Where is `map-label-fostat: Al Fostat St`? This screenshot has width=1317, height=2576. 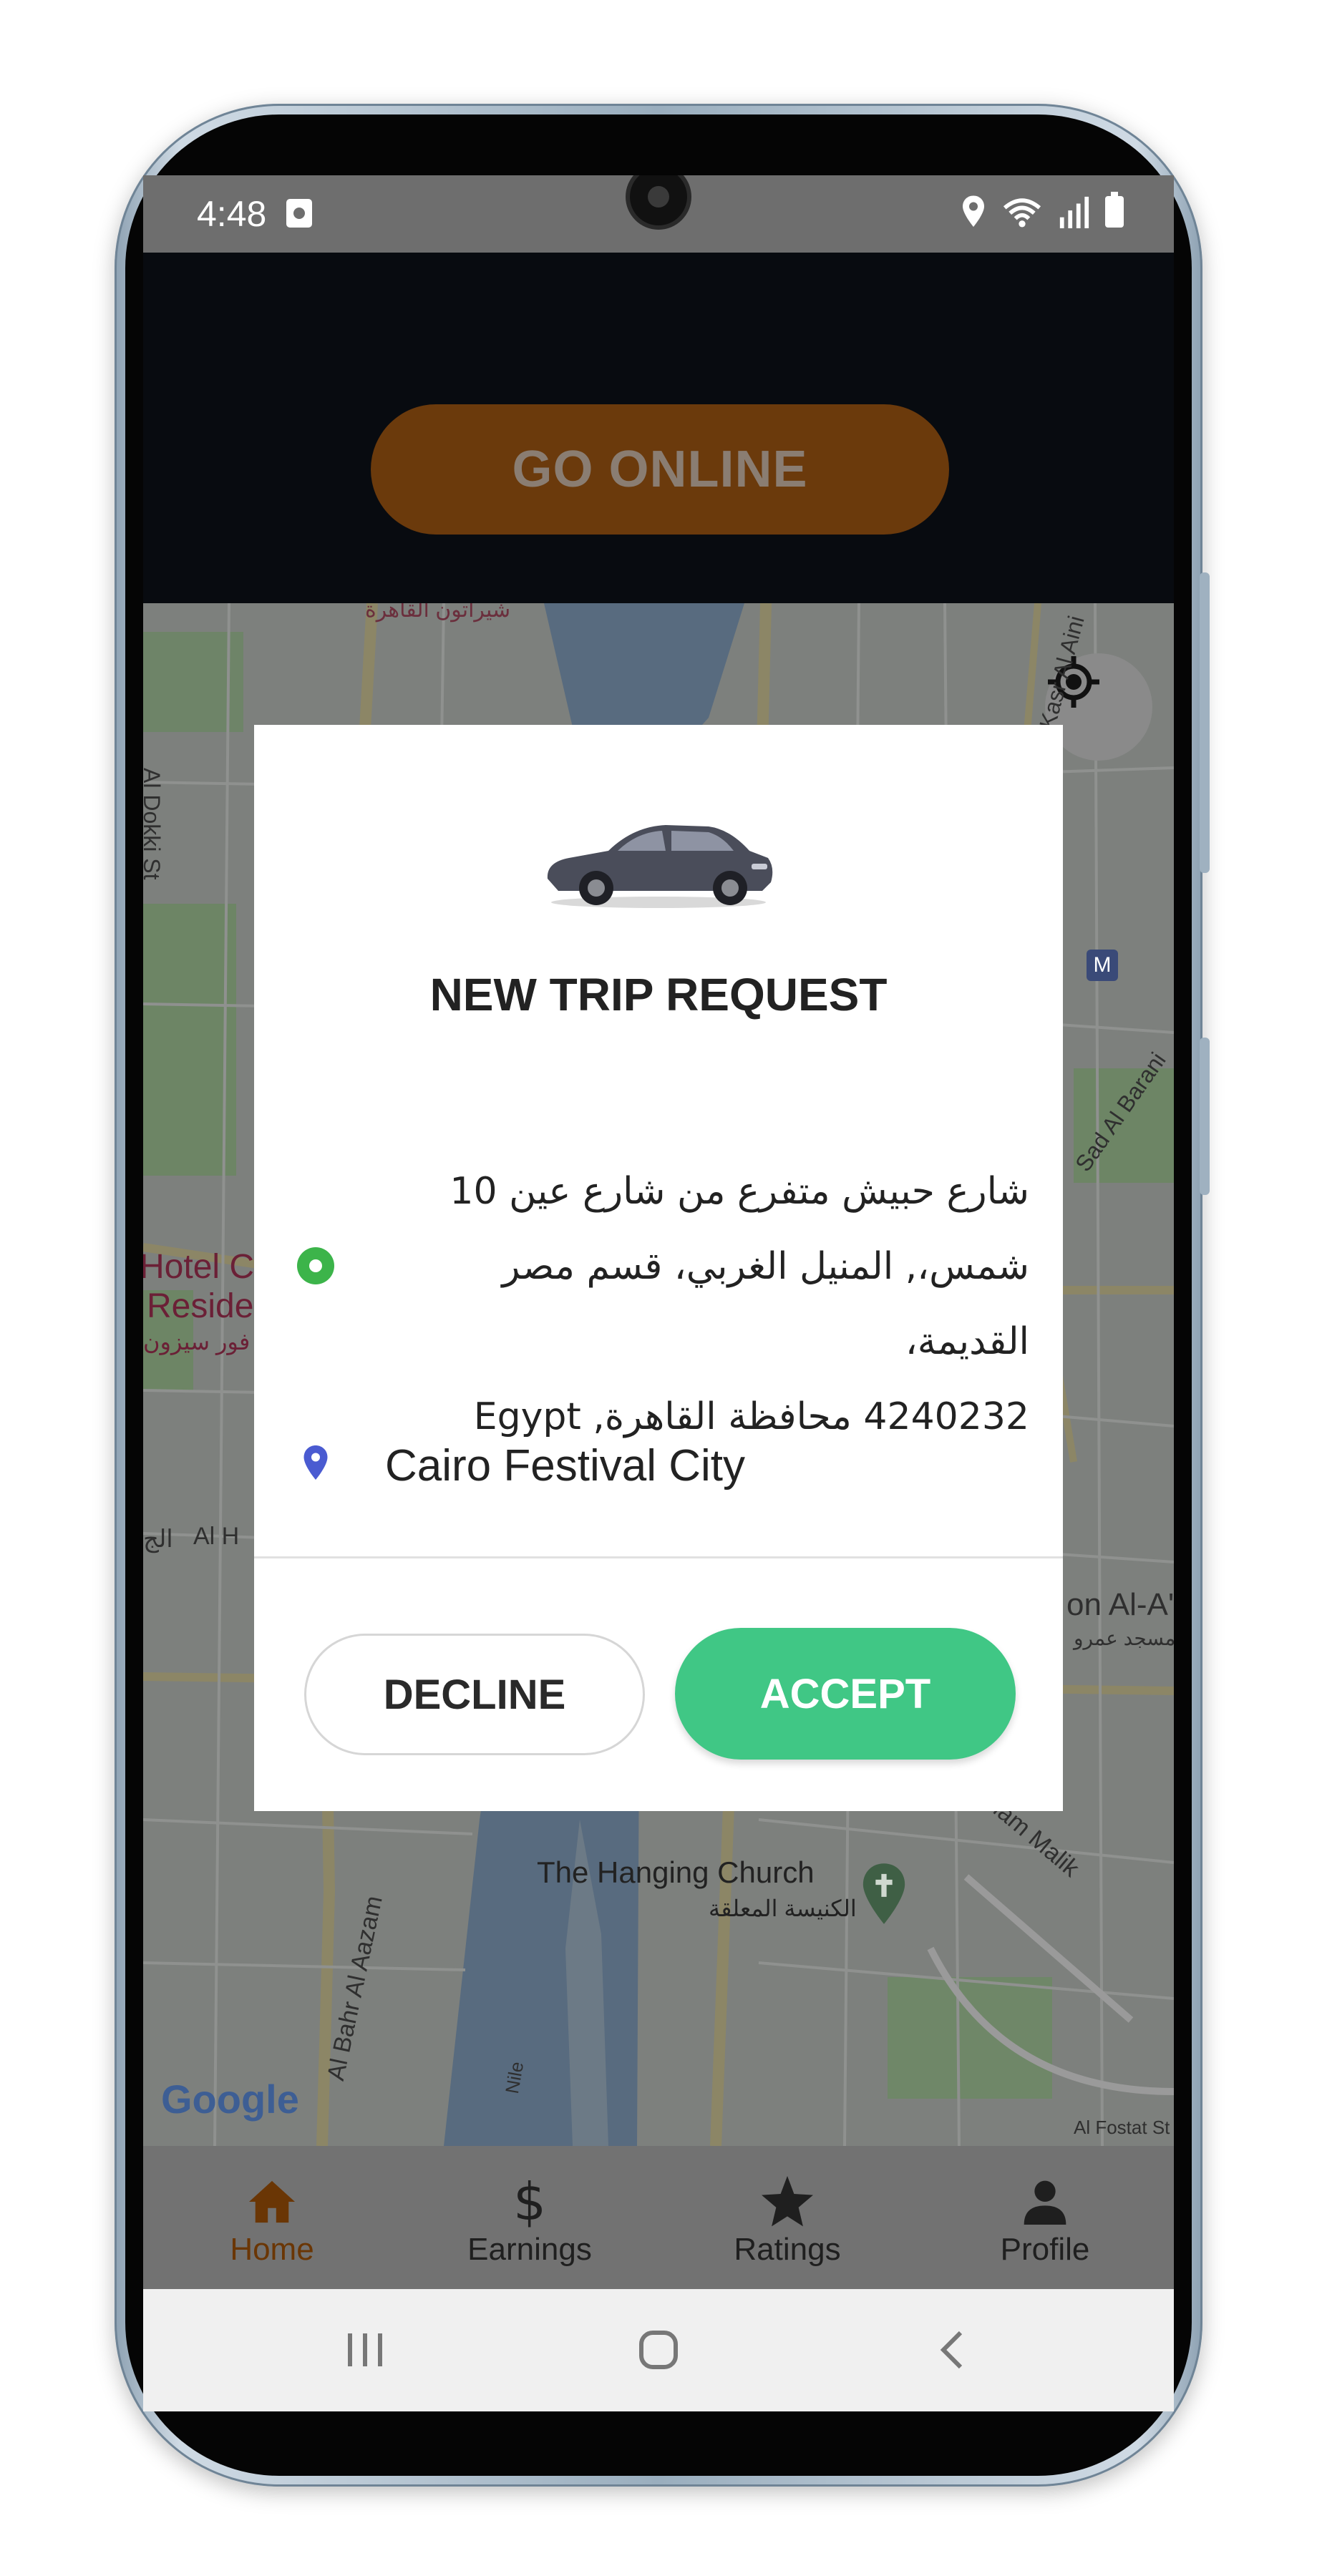 map-label-fostat: Al Fostat St is located at coordinates (1122, 2127).